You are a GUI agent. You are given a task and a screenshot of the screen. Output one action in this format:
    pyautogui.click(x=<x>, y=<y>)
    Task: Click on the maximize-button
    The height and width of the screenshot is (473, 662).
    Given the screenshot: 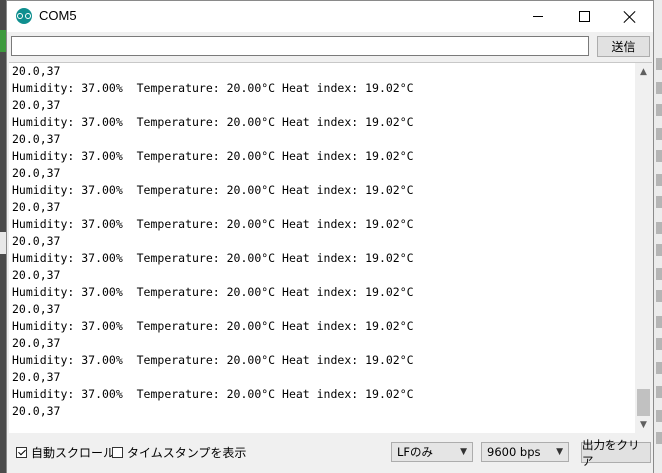 What is the action you would take?
    pyautogui.click(x=584, y=16)
    